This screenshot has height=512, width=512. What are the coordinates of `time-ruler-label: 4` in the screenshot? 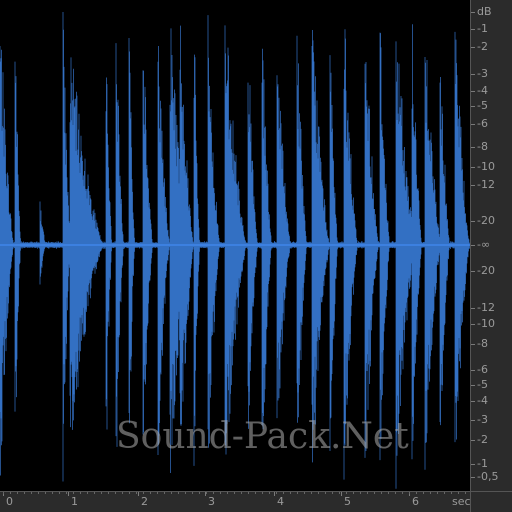 It's located at (280, 501).